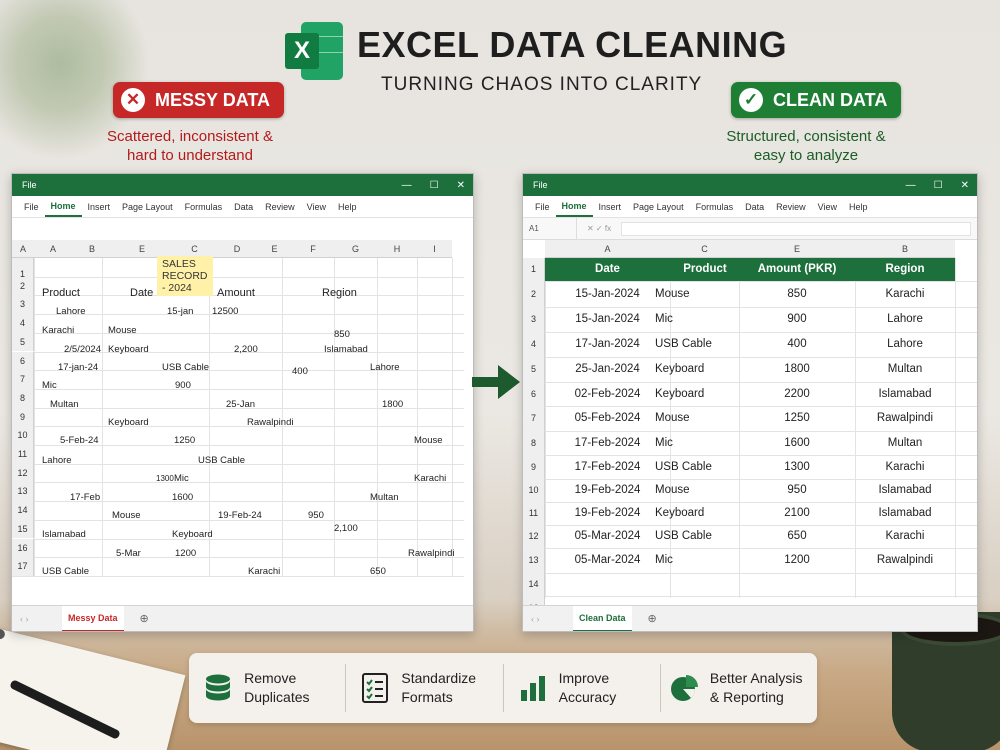 The image size is (1000, 750). I want to click on messy-cell: 25-Jan, so click(240, 404).